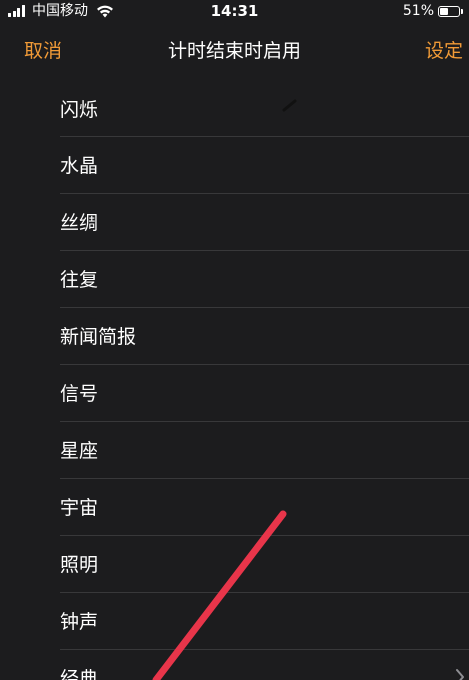 The image size is (469, 680). I want to click on list-item: 信号, so click(234, 393).